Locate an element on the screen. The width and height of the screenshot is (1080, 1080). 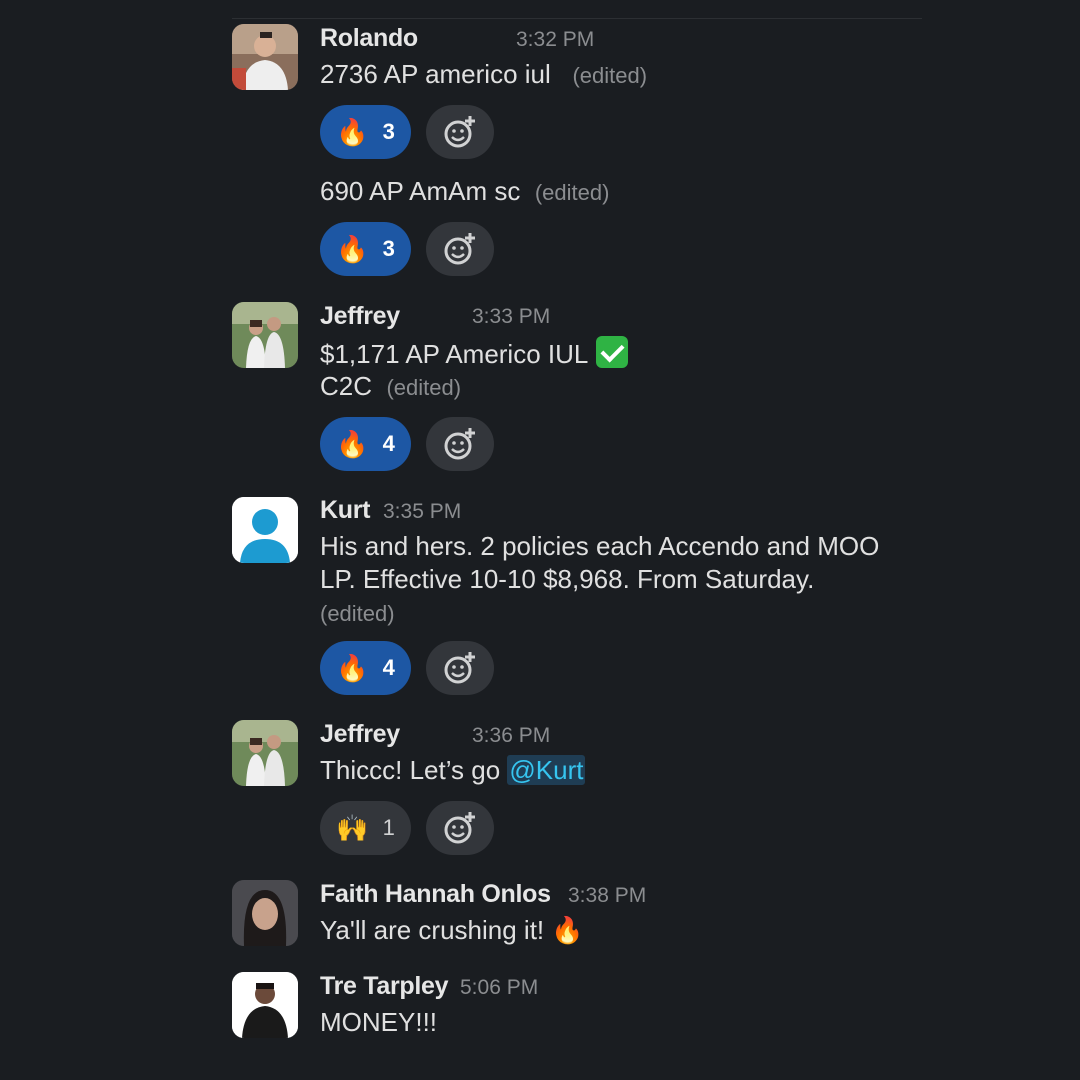
message-text: C2C (edited) is located at coordinates (390, 387).